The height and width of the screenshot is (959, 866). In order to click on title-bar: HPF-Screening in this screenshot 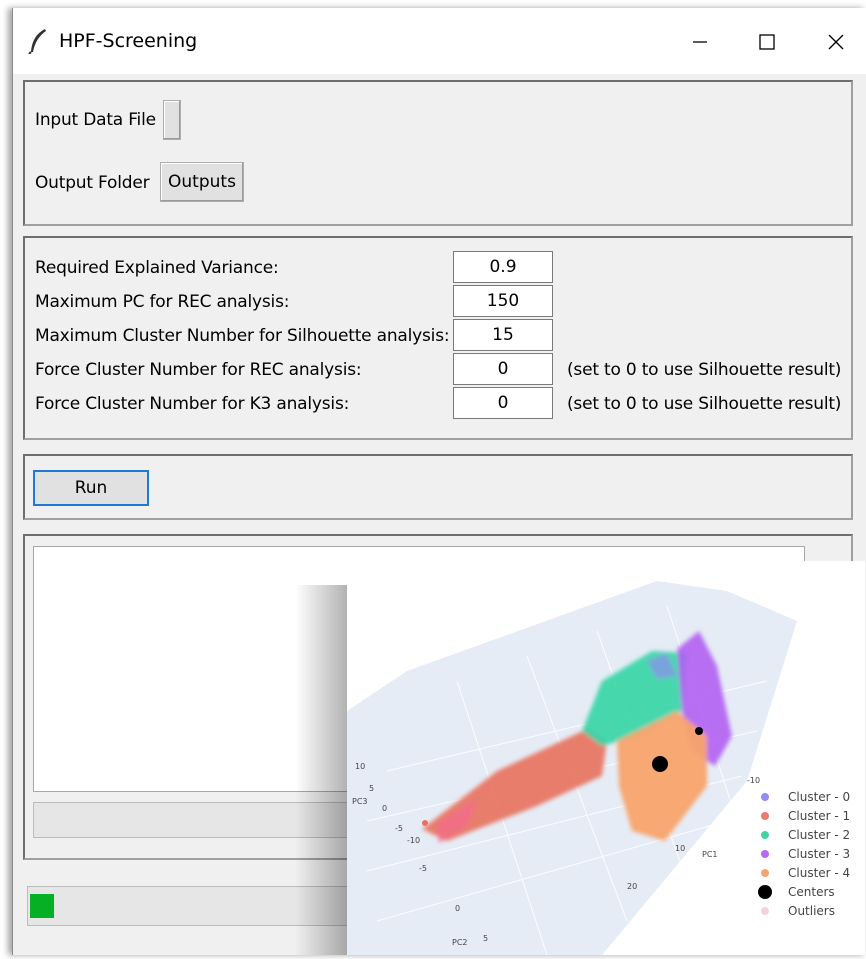, I will do `click(439, 41)`.